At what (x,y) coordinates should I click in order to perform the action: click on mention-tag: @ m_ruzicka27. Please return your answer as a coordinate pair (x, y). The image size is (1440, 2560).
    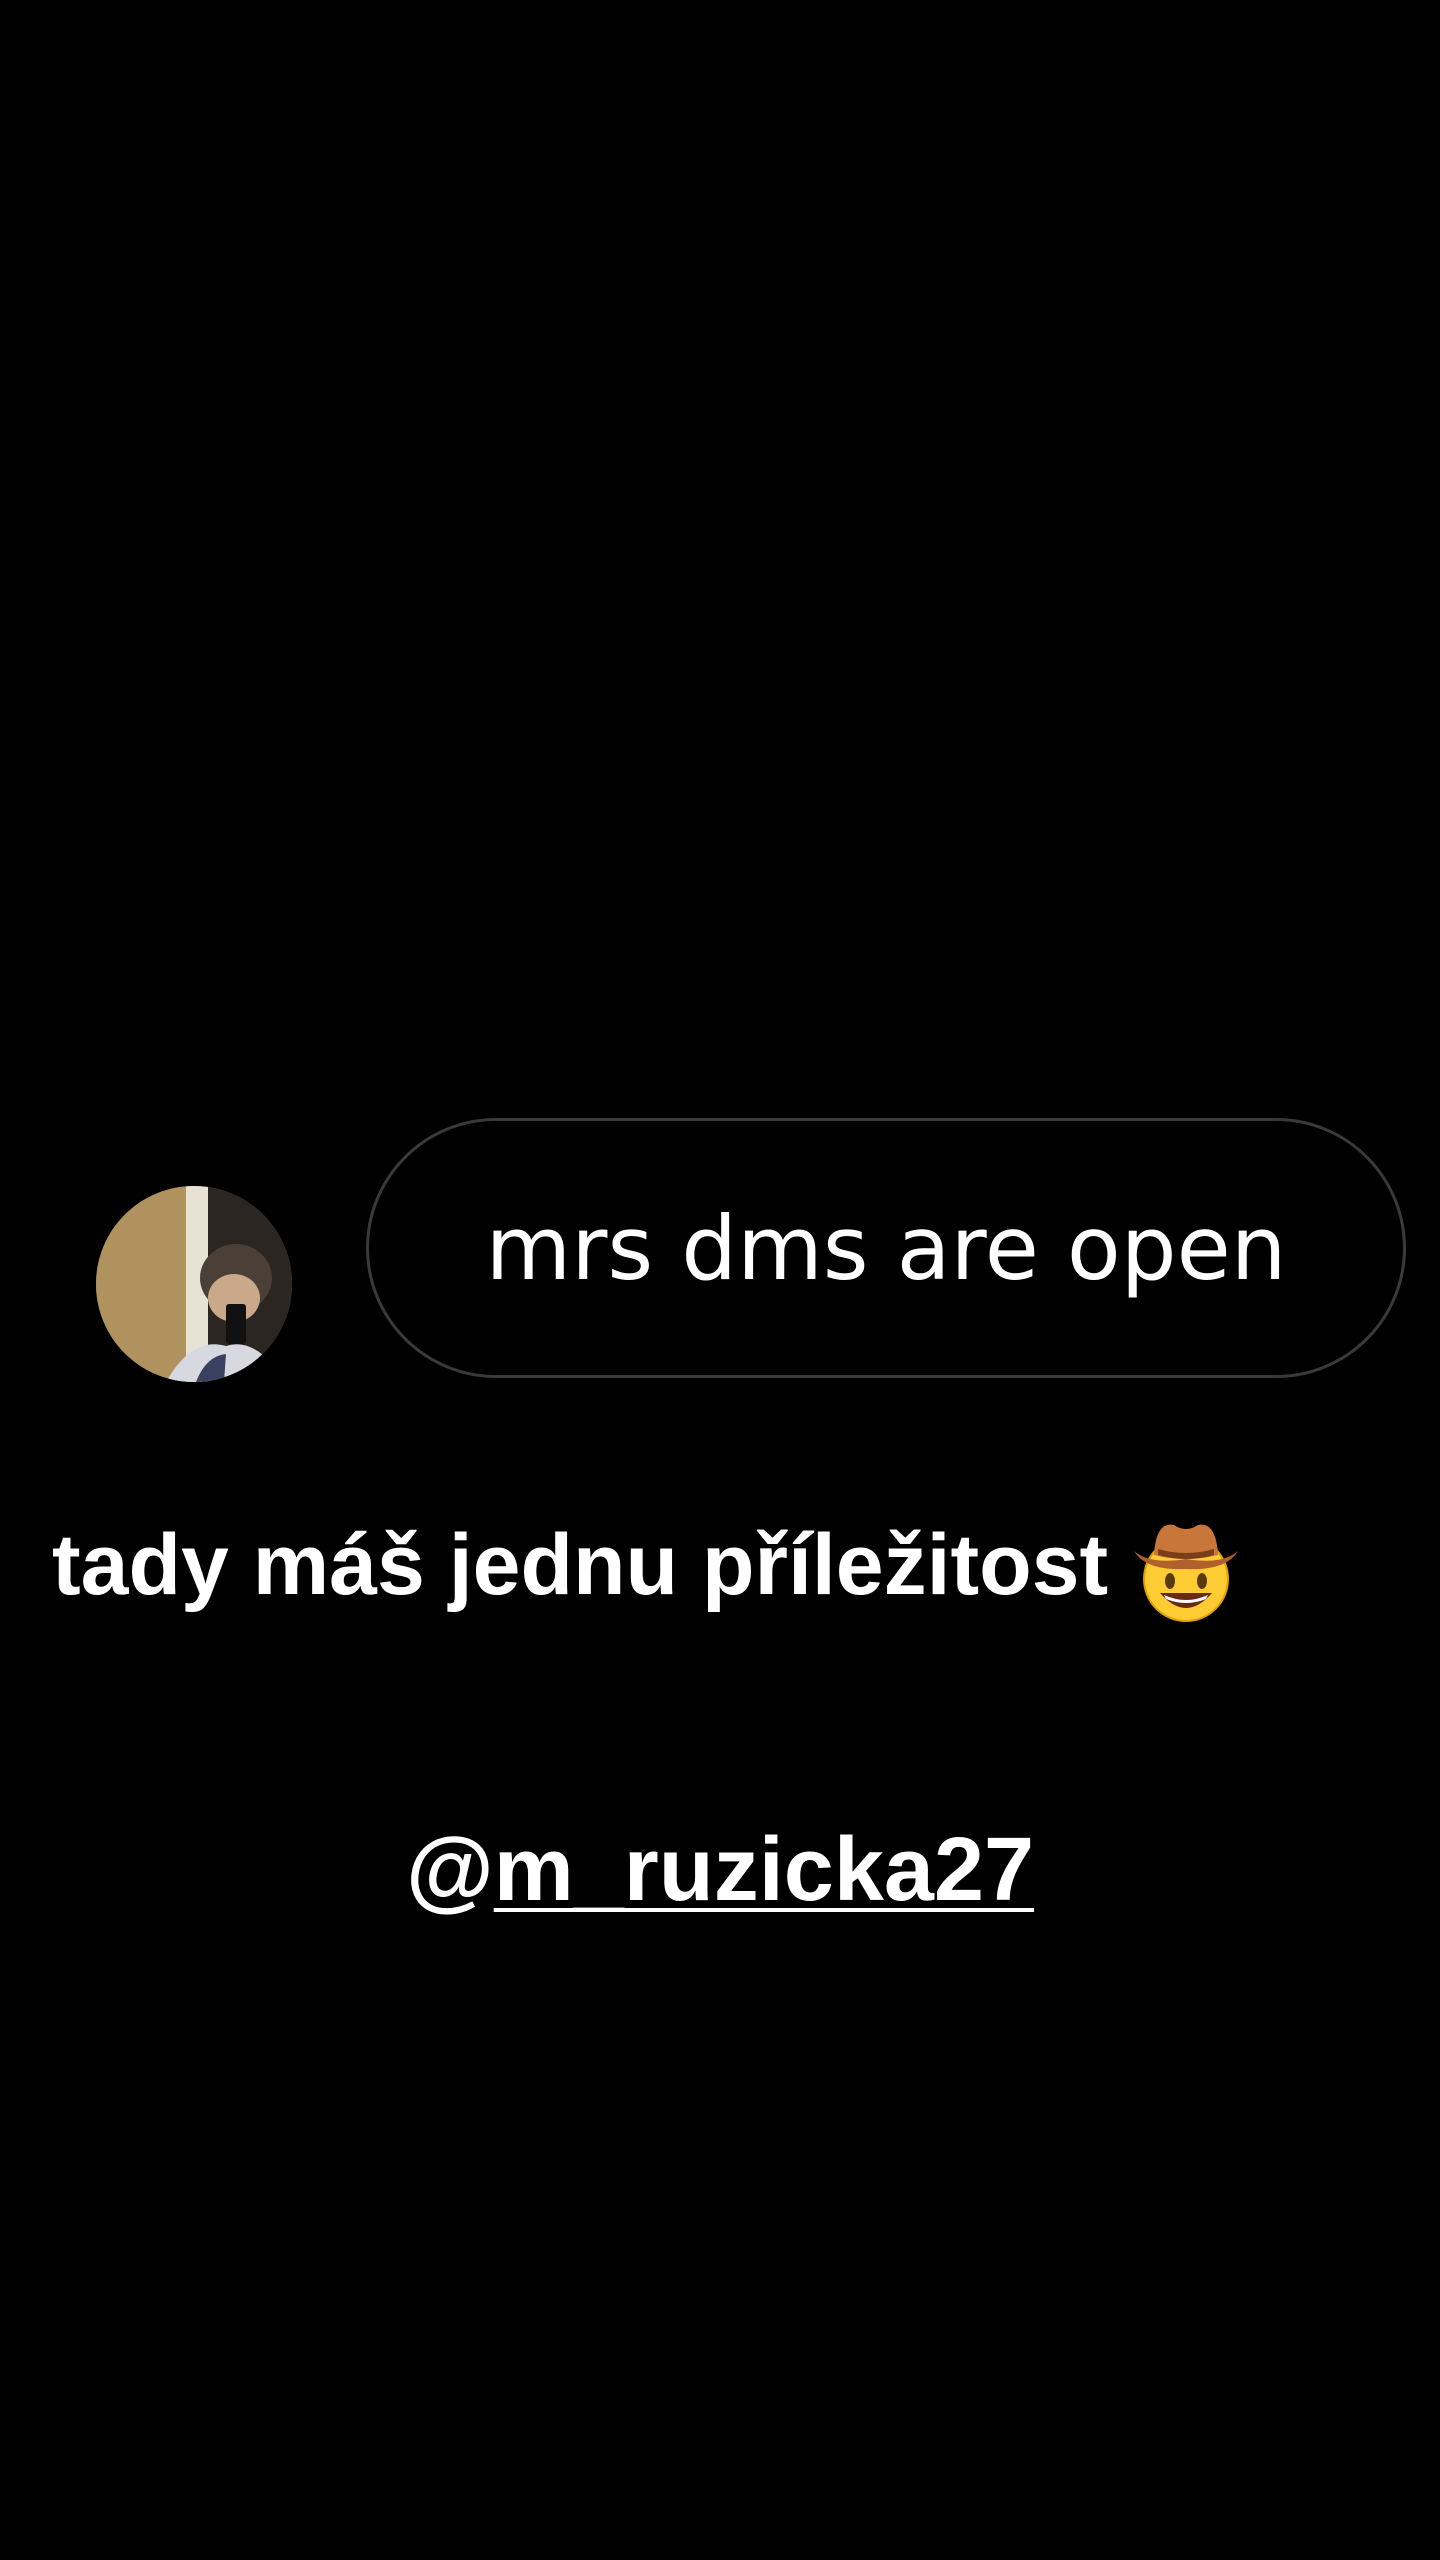
    Looking at the image, I should click on (720, 1870).